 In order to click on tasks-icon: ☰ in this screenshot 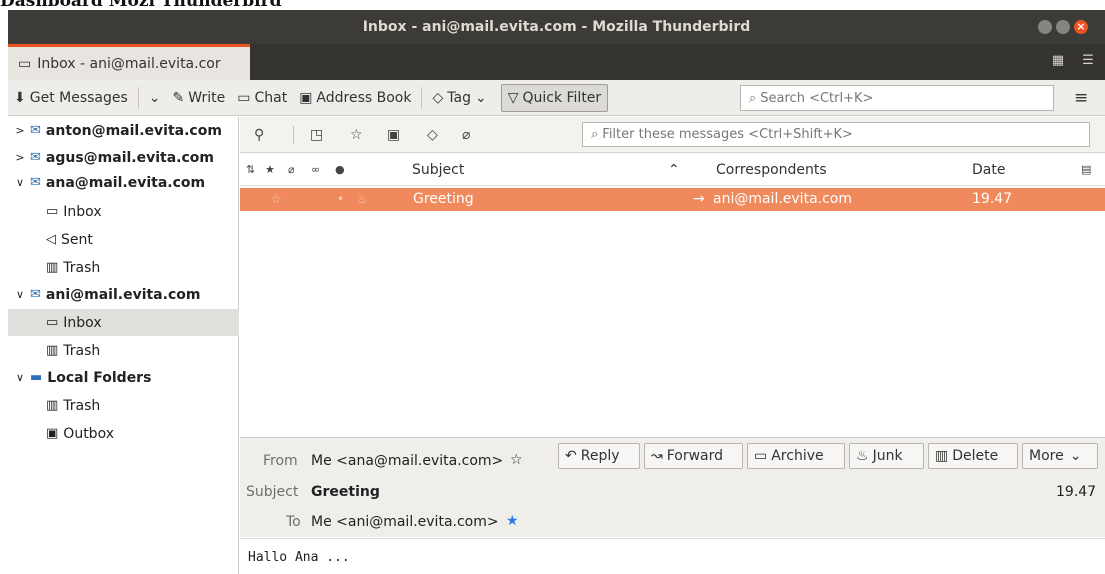, I will do `click(1088, 61)`.